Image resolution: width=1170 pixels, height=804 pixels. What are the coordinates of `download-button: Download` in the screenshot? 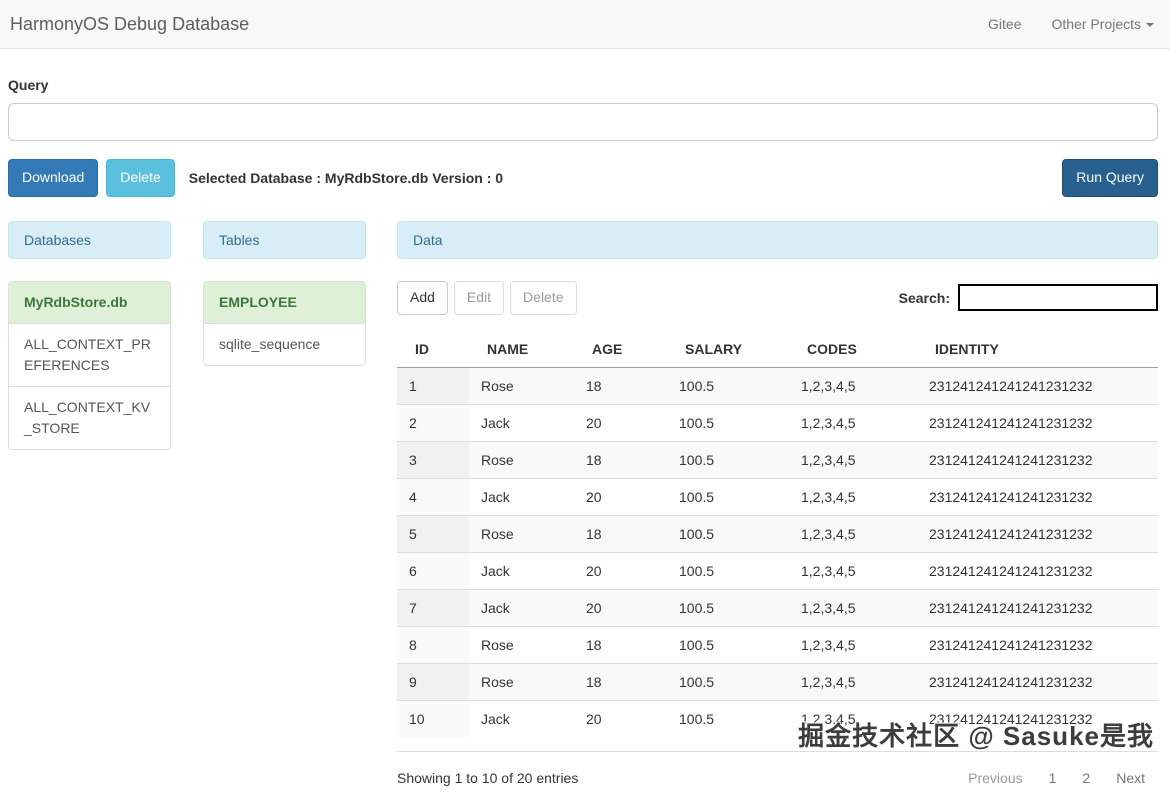 It's located at (53, 178).